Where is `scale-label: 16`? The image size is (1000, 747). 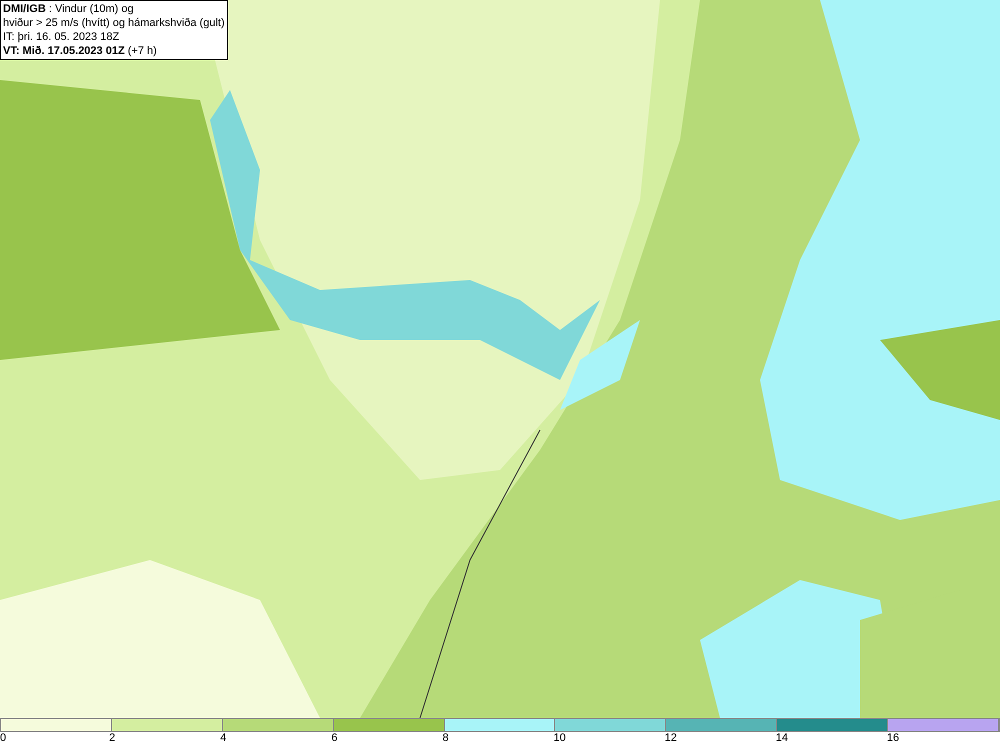 scale-label: 16 is located at coordinates (893, 738).